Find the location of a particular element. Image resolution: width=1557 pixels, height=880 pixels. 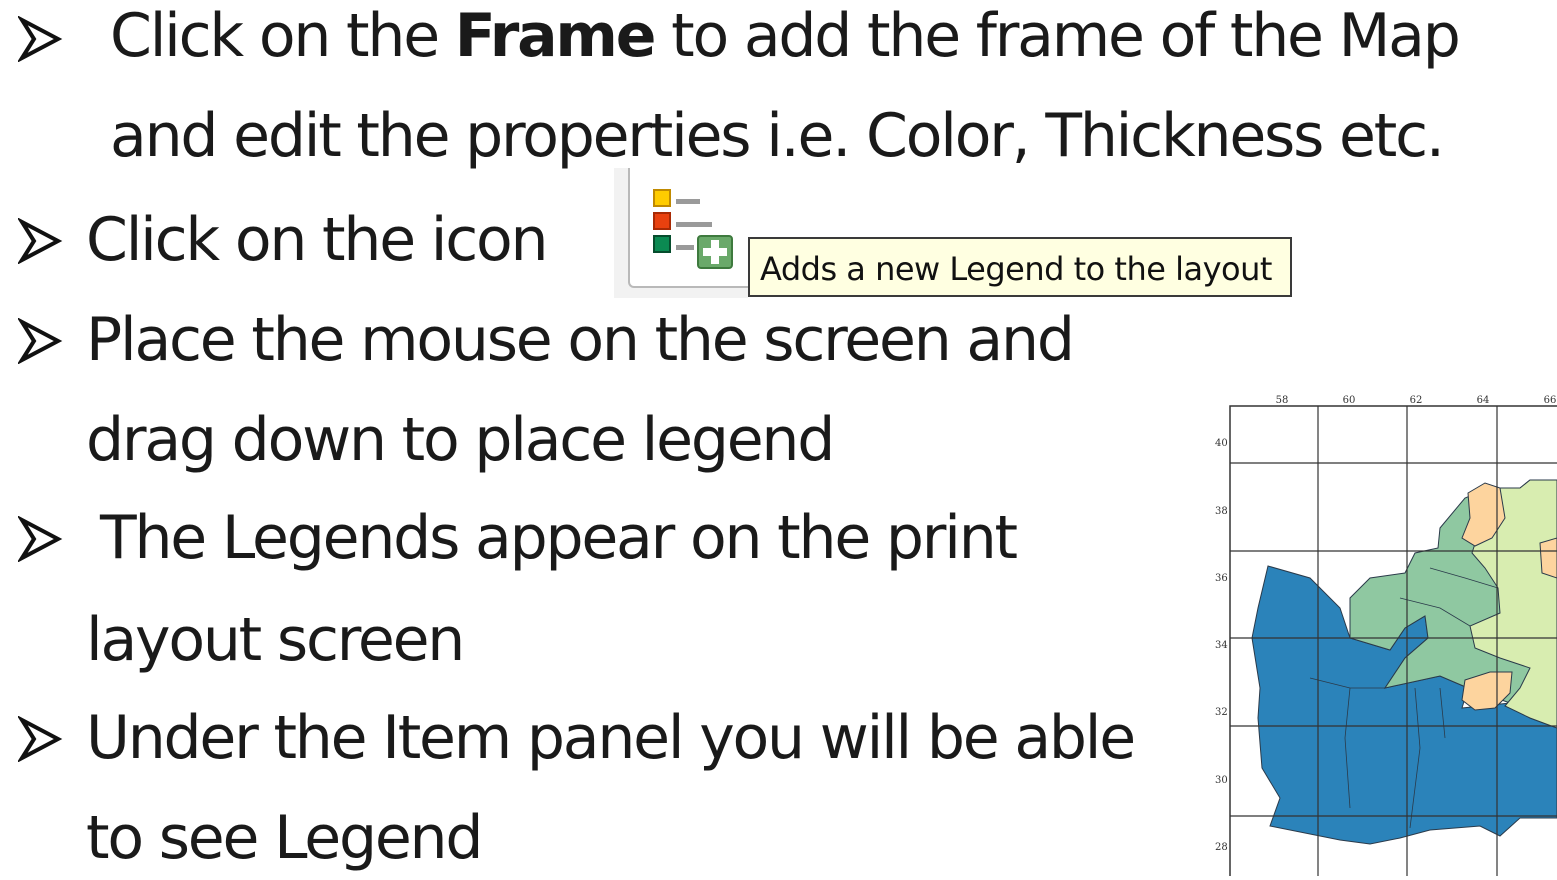

instruction-line-5: drag down to place legend is located at coordinates (460, 440).